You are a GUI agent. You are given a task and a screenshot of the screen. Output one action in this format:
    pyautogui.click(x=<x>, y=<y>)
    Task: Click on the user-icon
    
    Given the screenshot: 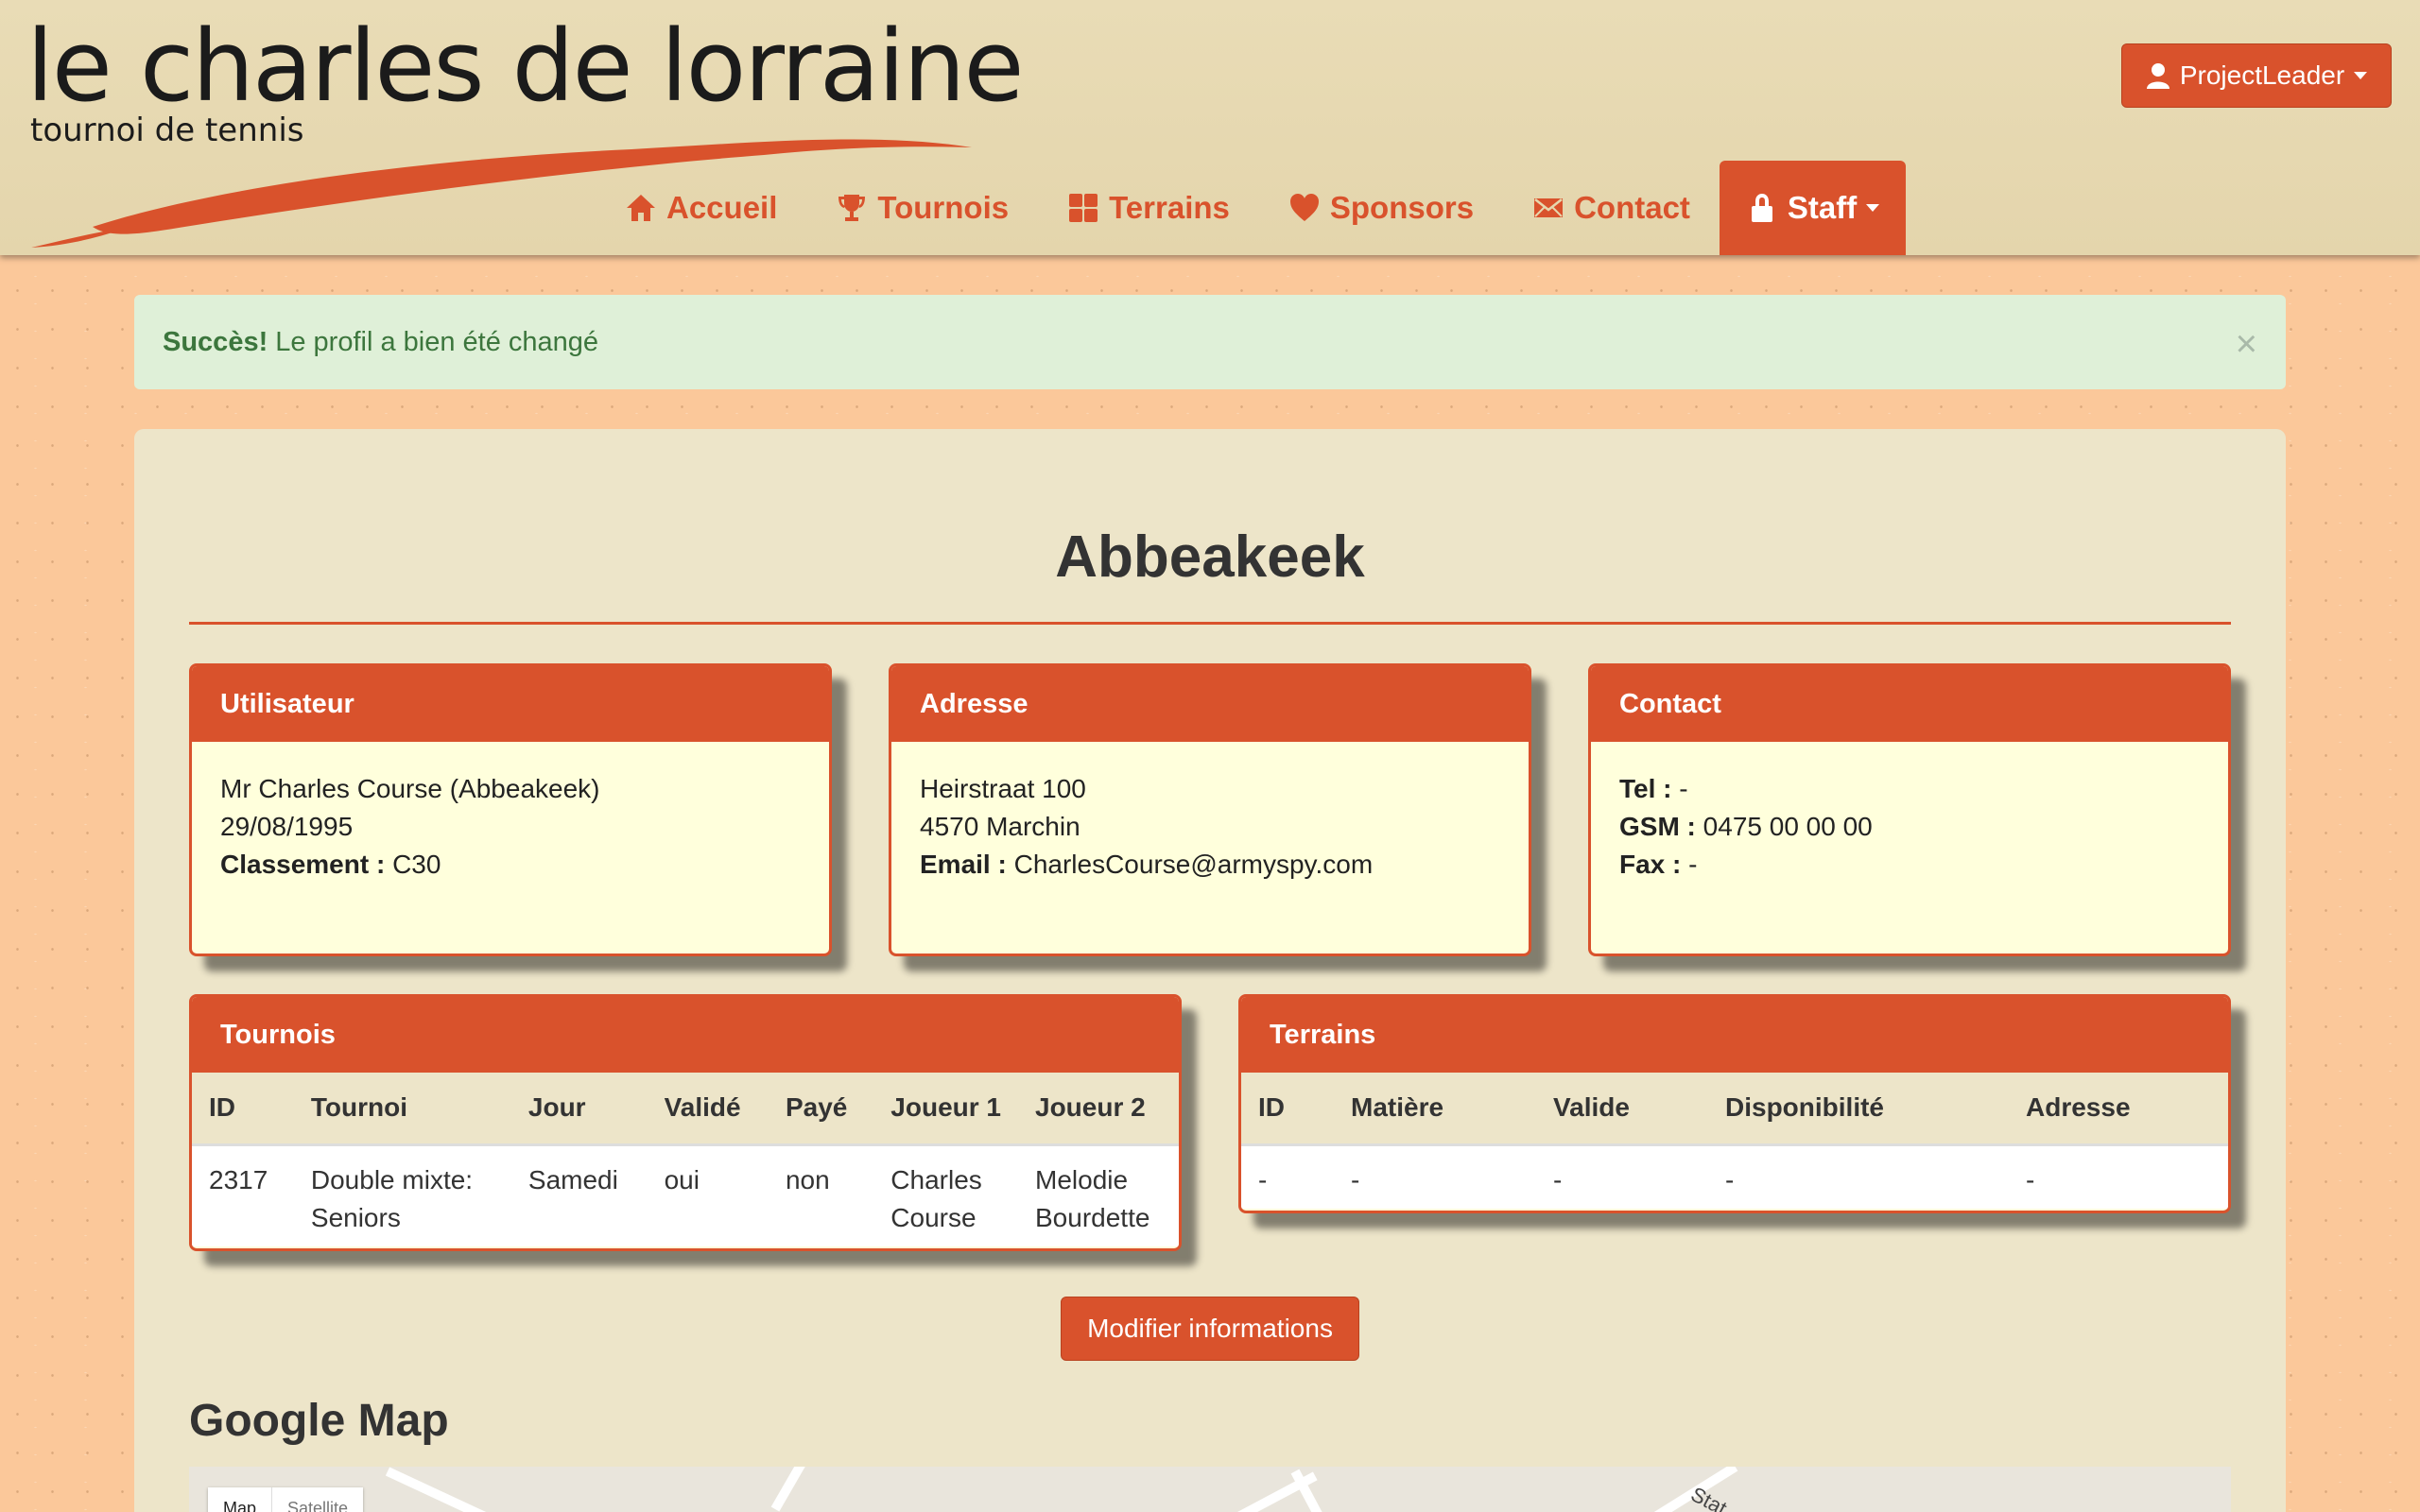 What is the action you would take?
    pyautogui.click(x=2157, y=76)
    